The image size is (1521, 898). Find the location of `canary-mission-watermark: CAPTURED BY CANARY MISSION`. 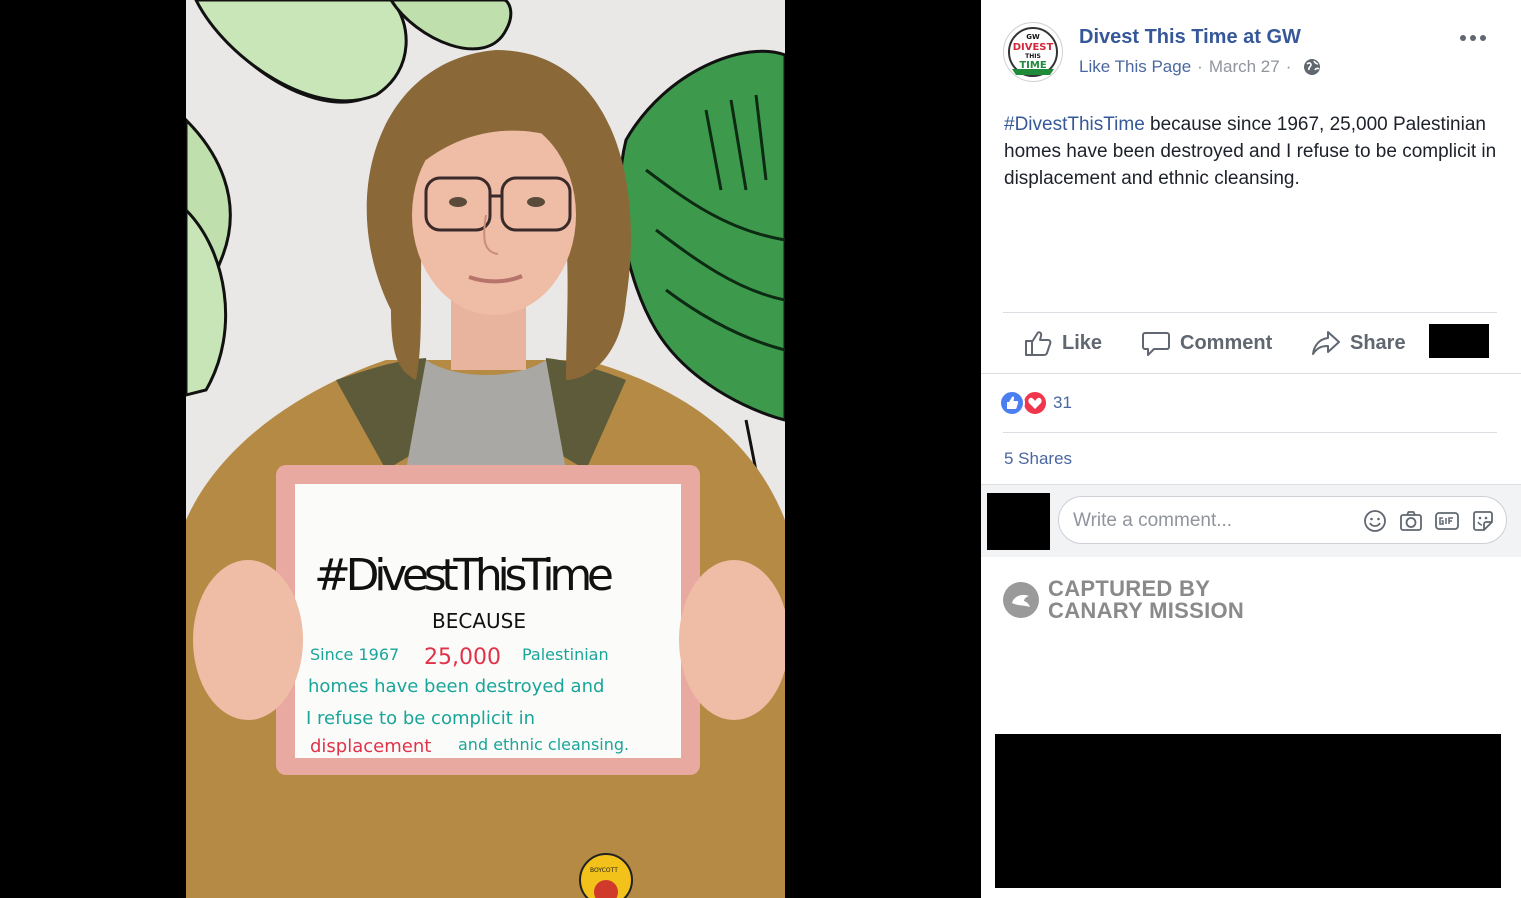

canary-mission-watermark: CAPTURED BY CANARY MISSION is located at coordinates (1123, 600).